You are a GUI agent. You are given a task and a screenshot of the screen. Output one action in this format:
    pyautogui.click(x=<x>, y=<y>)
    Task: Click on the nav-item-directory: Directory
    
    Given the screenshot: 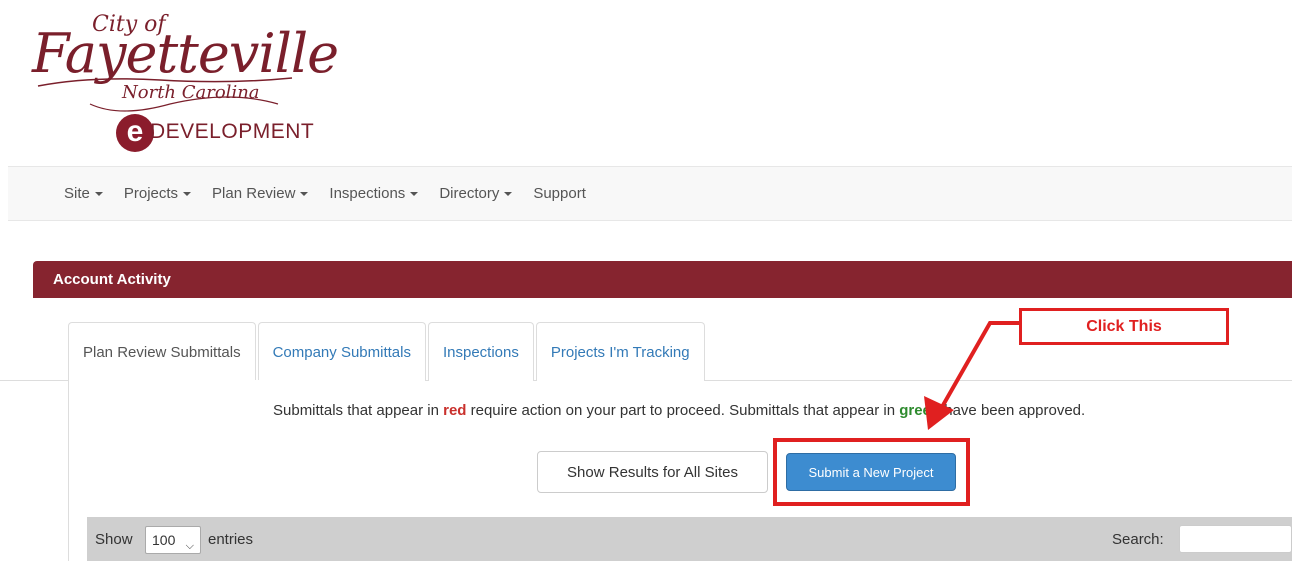 What is the action you would take?
    pyautogui.click(x=476, y=193)
    